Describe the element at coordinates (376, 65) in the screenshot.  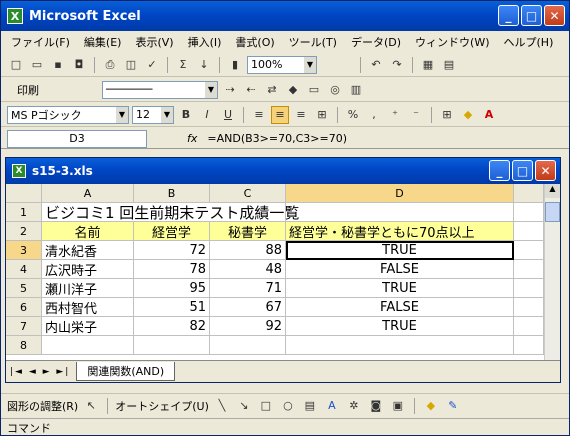
I see `reply-icon: ↶` at that location.